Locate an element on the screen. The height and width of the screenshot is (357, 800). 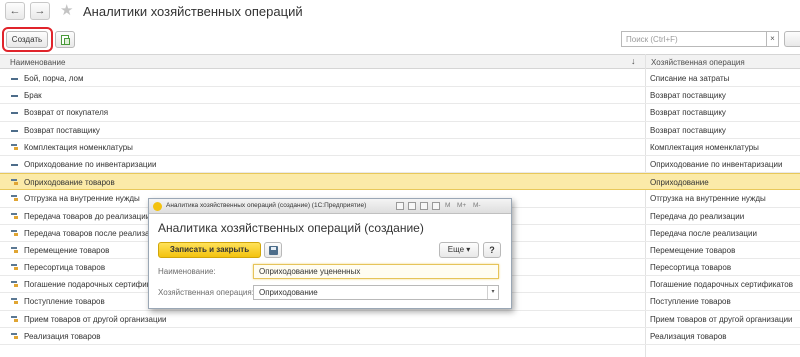
column-header-name: Наименование is located at coordinates (37, 62).